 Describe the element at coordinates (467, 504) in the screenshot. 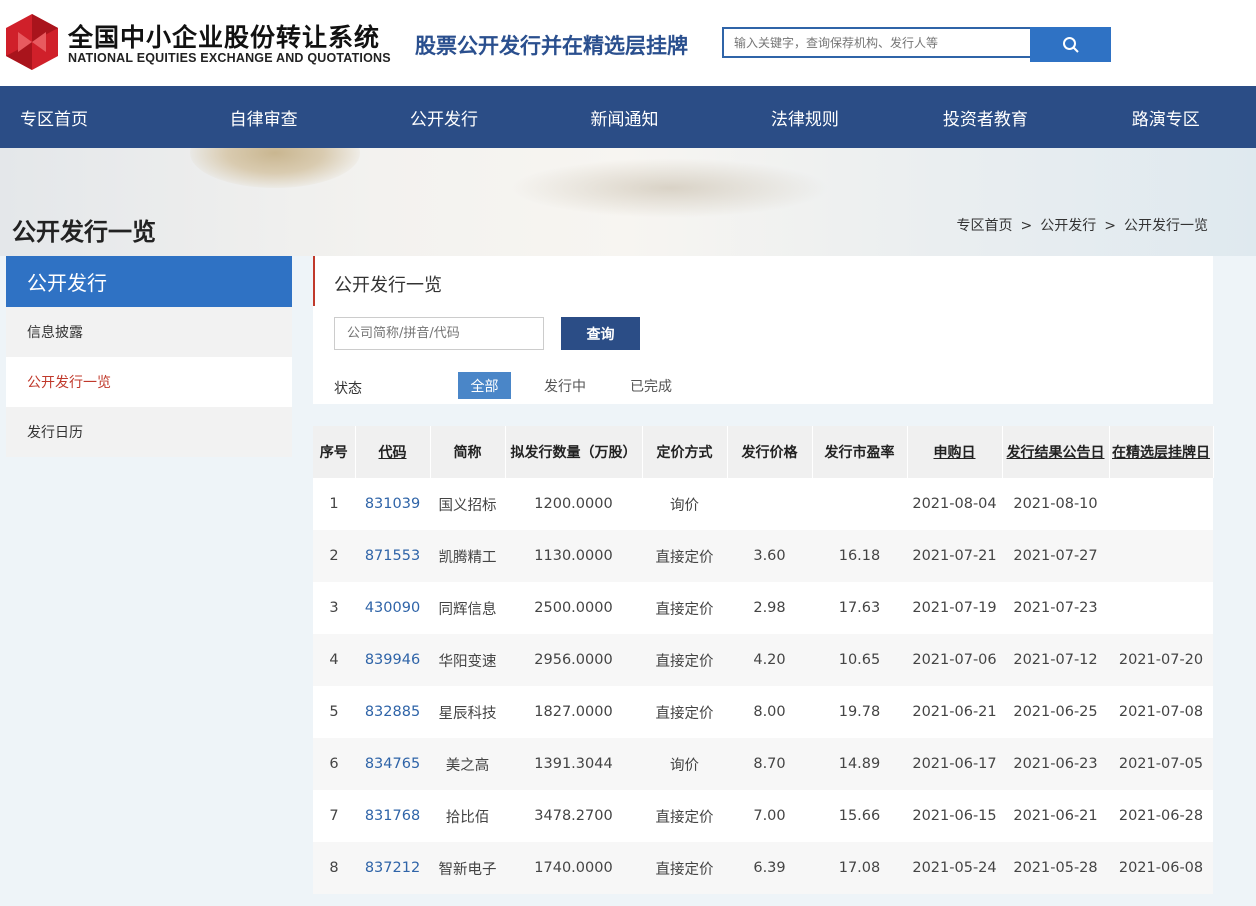

I see `cell-short-name: 国义招标` at that location.